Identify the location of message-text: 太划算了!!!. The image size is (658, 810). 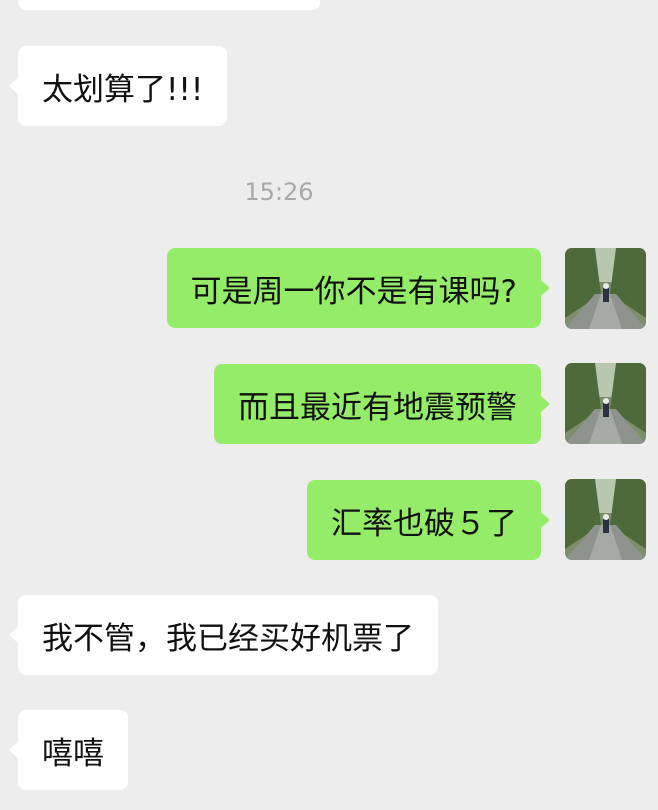
(123, 89).